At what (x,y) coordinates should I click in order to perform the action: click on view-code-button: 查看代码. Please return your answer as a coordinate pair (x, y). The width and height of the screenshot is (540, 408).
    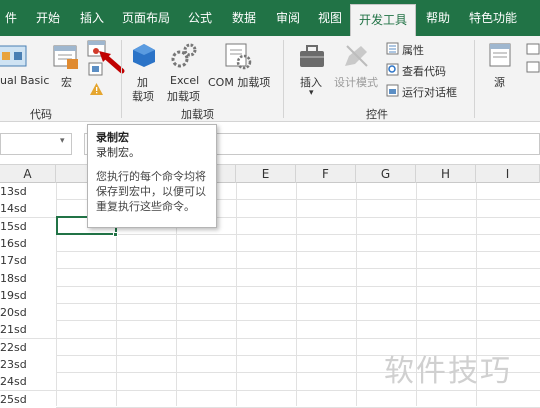
    Looking at the image, I should click on (424, 71).